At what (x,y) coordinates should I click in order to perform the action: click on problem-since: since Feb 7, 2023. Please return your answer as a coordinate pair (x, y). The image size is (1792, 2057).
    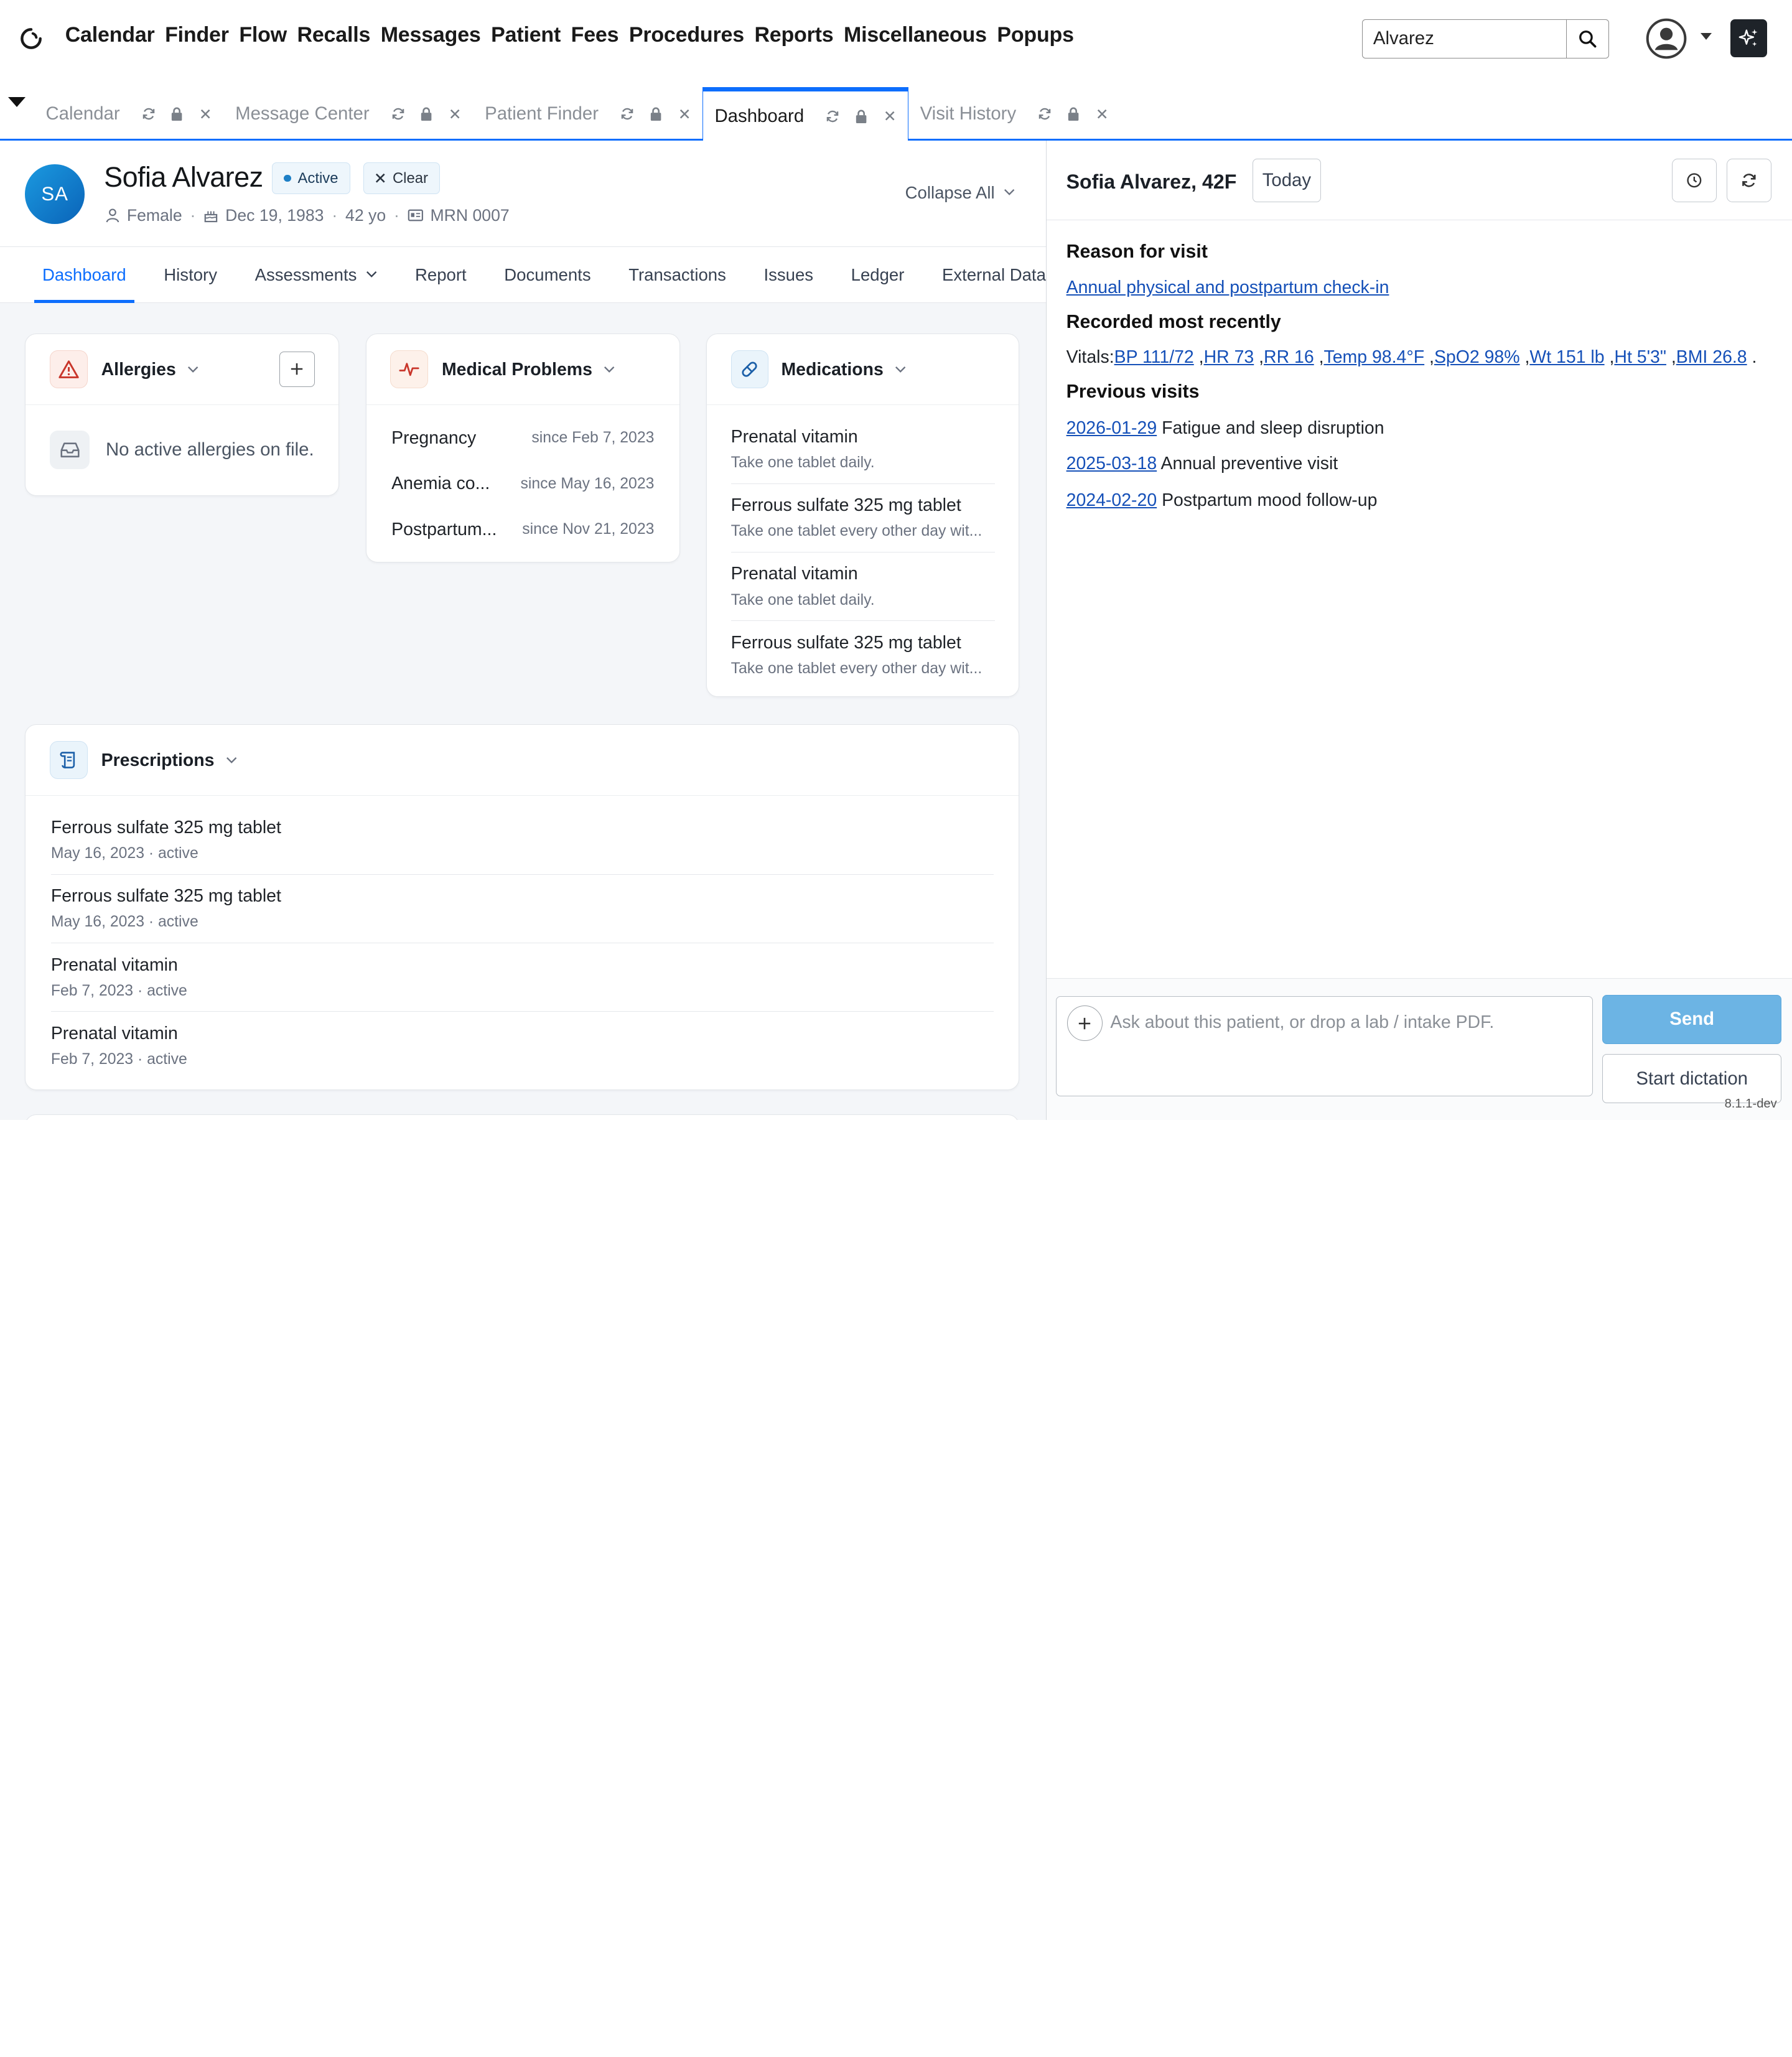
    Looking at the image, I should click on (593, 438).